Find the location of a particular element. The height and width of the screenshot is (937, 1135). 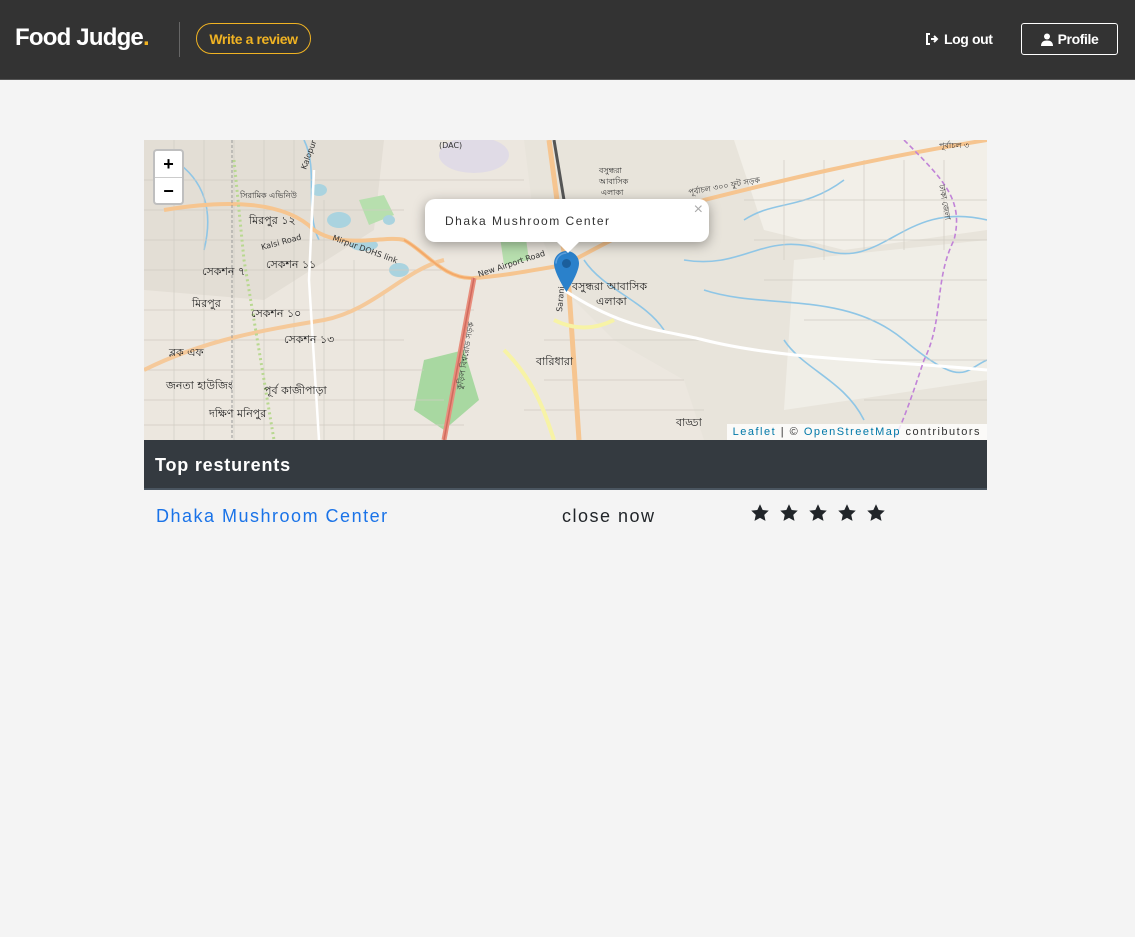

logout-label: Log out is located at coordinates (968, 39).